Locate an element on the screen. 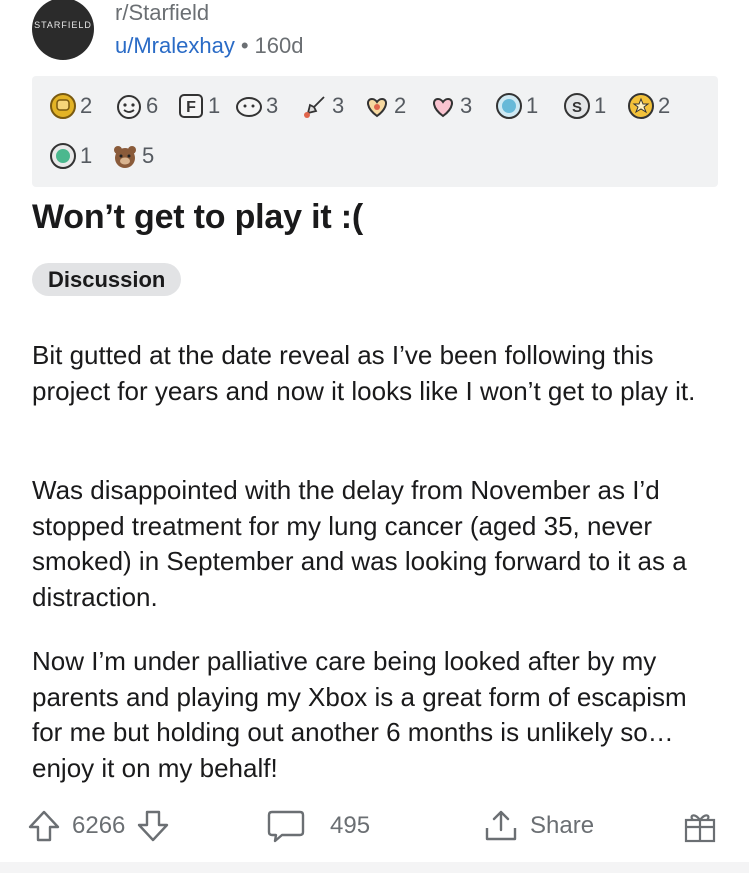 This screenshot has height=873, width=749. post-age: 160d is located at coordinates (279, 45).